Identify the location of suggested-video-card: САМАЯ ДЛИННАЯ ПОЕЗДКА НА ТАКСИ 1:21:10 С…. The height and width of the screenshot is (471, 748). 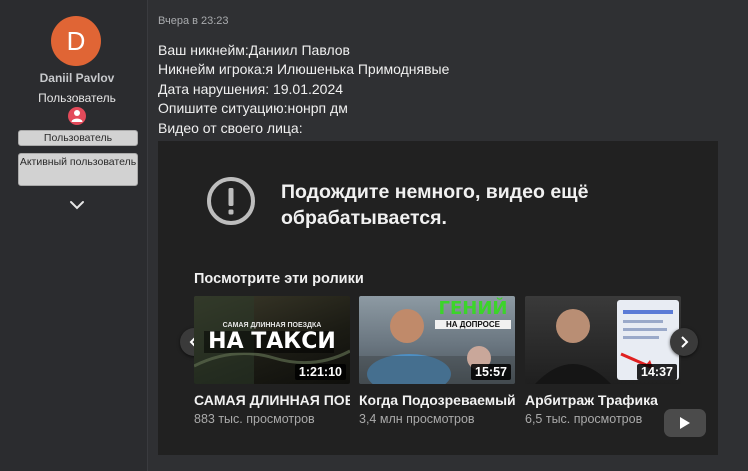
(272, 361).